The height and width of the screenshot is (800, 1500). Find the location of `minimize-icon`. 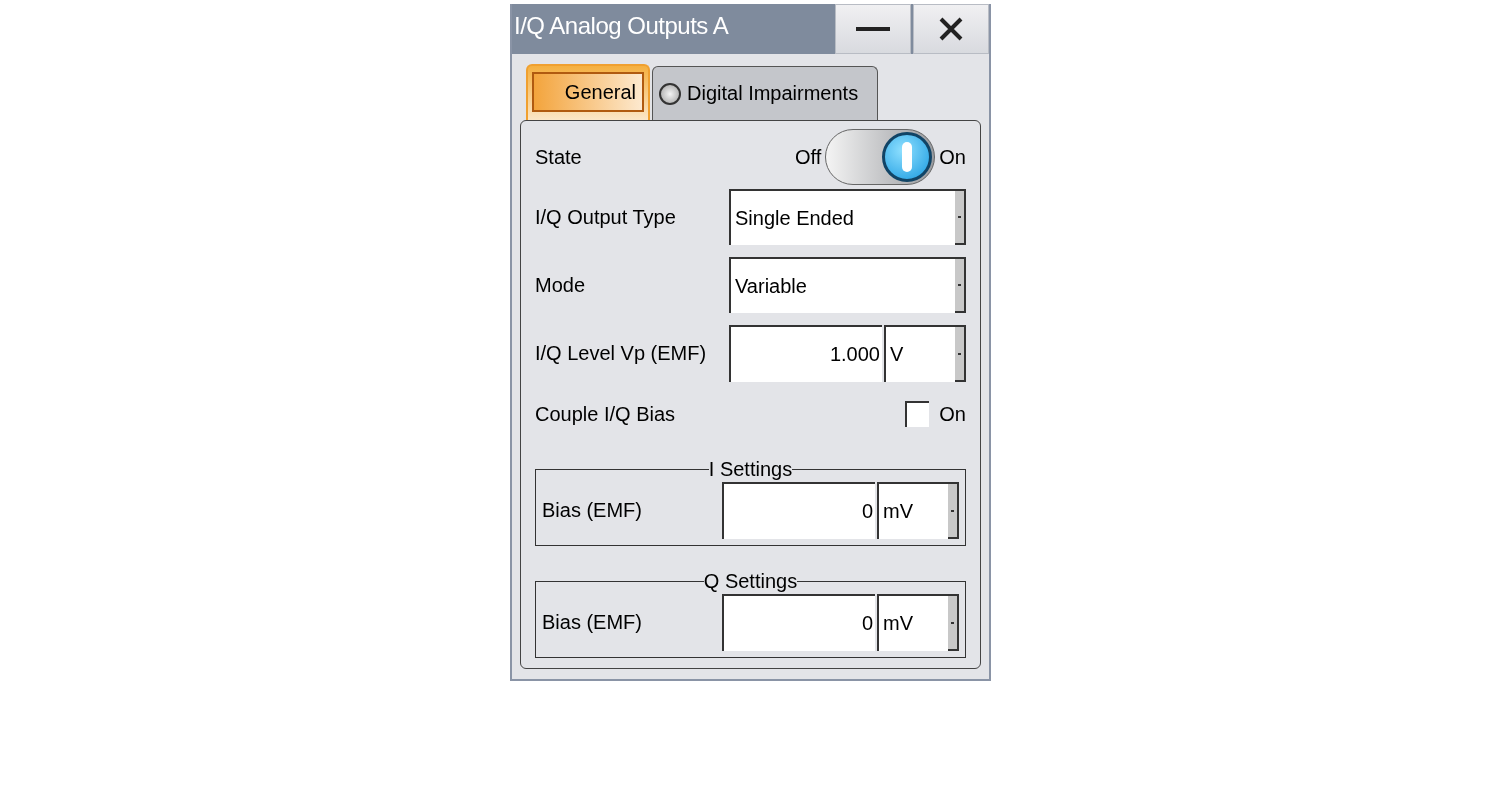

minimize-icon is located at coordinates (873, 29).